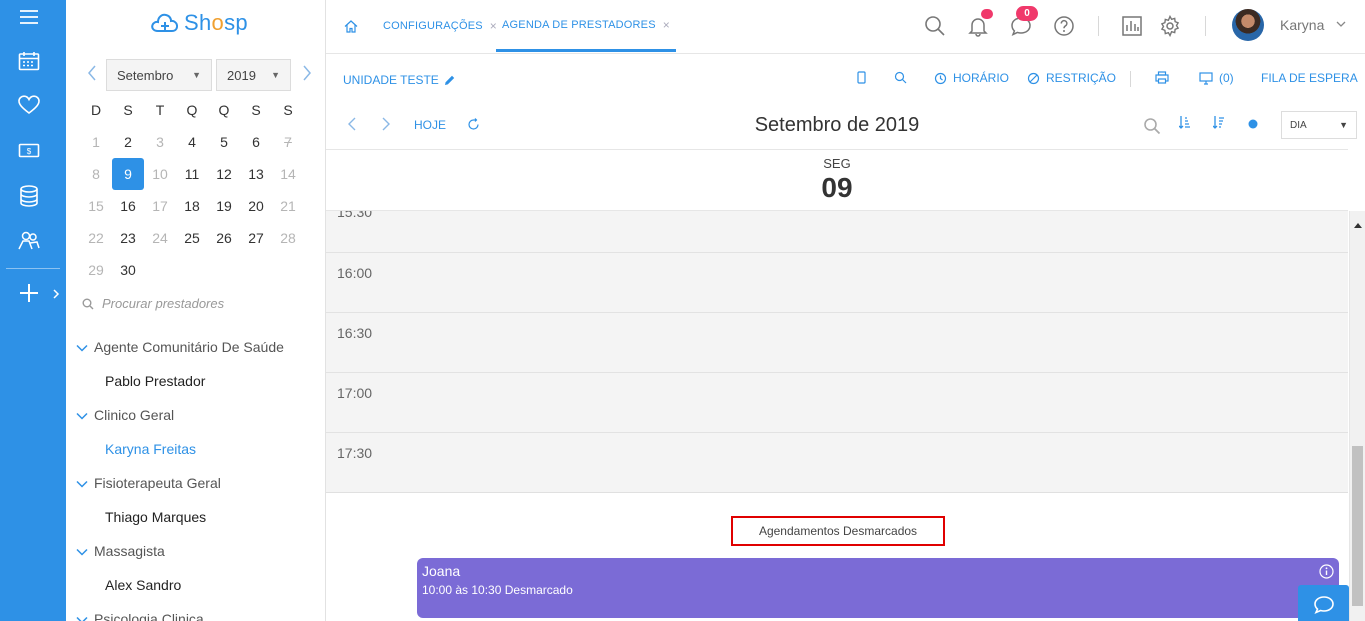  Describe the element at coordinates (195, 585) in the screenshot. I see `provider-item: Alex Sandro` at that location.